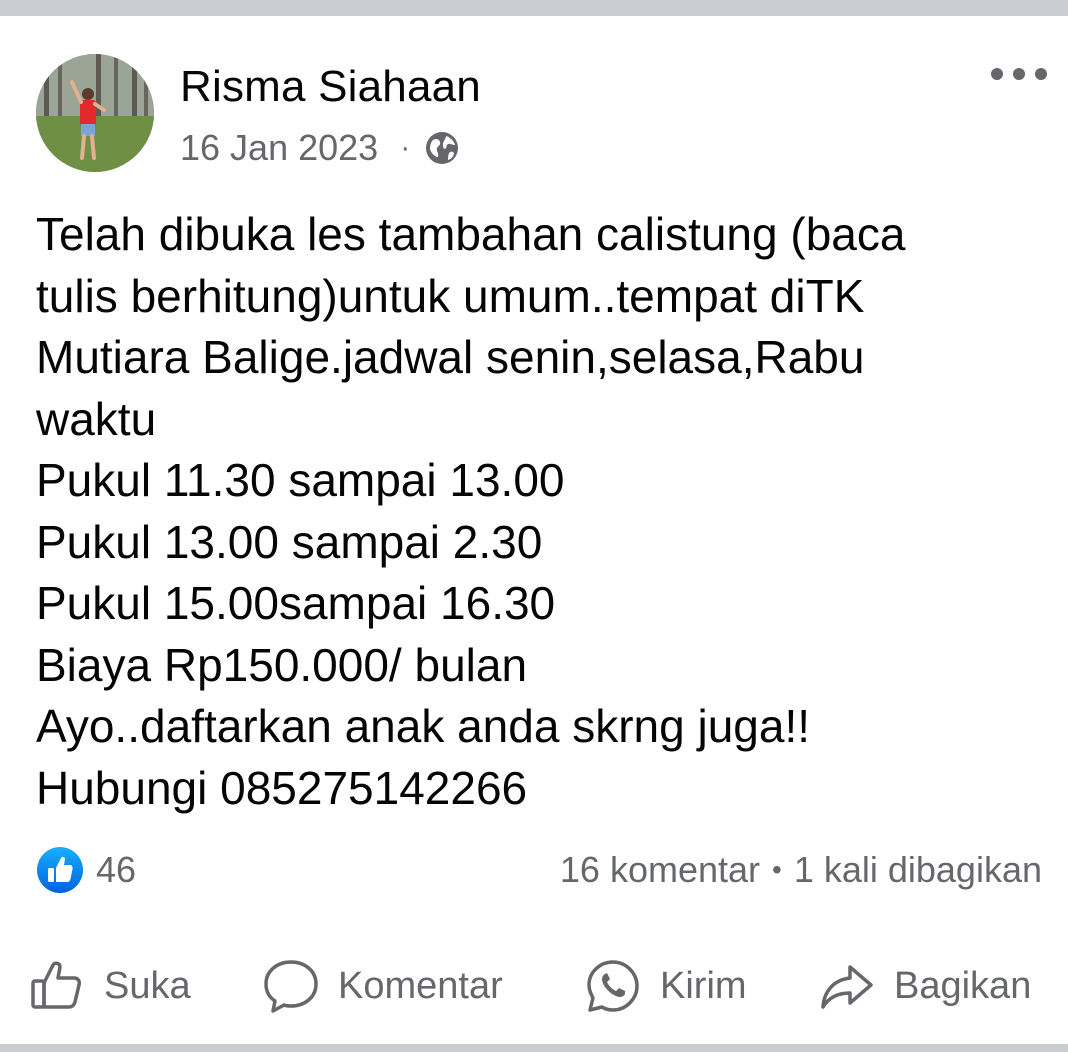 This screenshot has height=1052, width=1068. What do you see at coordinates (279, 148) in the screenshot?
I see `post-date: 16 Jan 2023` at bounding box center [279, 148].